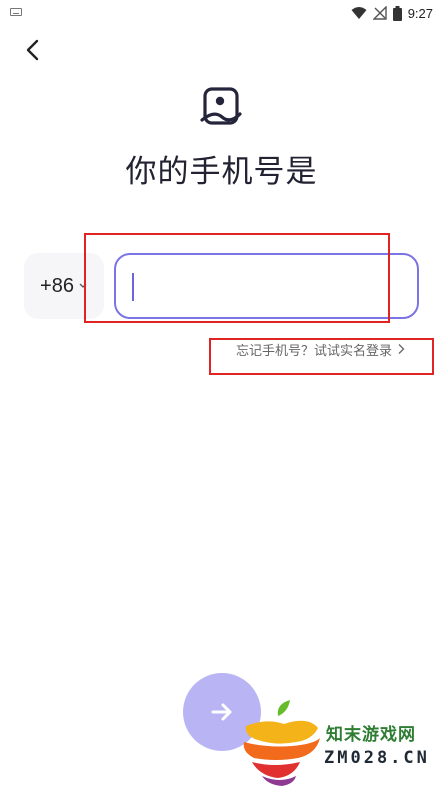 This screenshot has width=443, height=787. I want to click on battery-icon, so click(397, 13).